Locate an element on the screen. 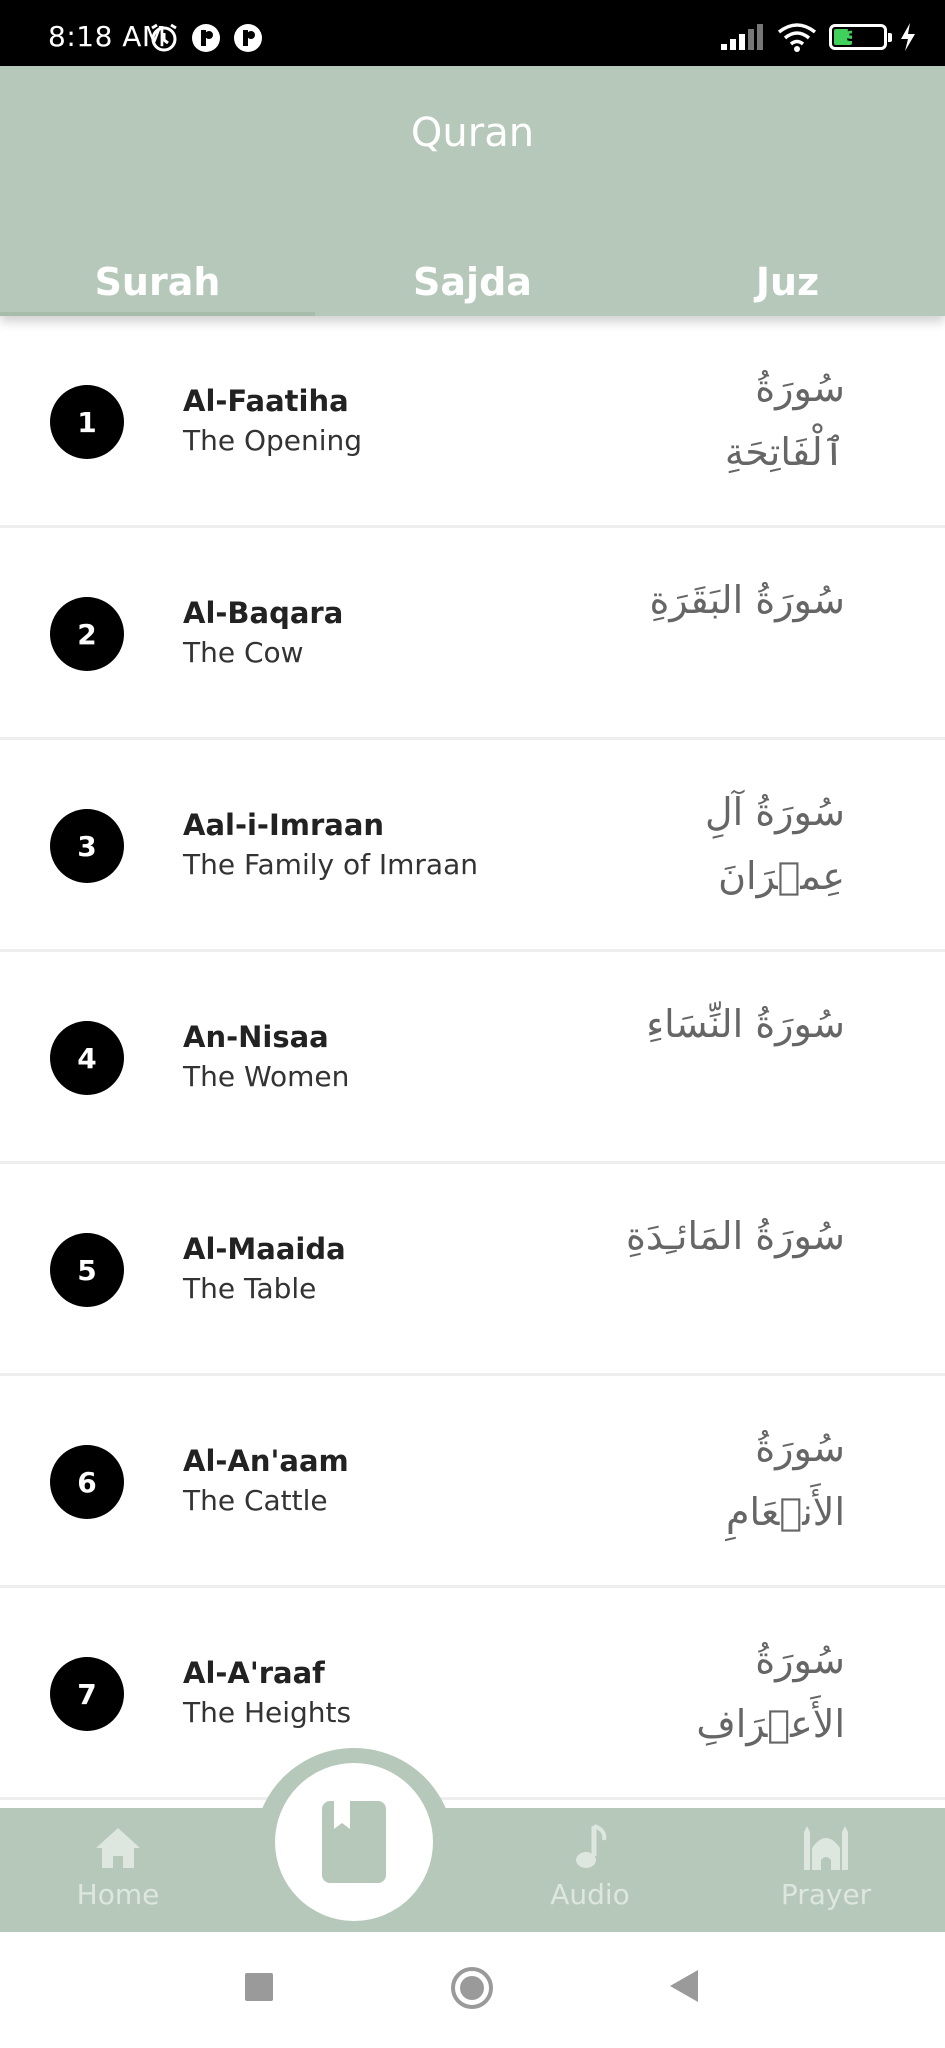  list-item: 4 An-Nisaa The Women سُورَةُ النِّسَاءِ is located at coordinates (472, 1058).